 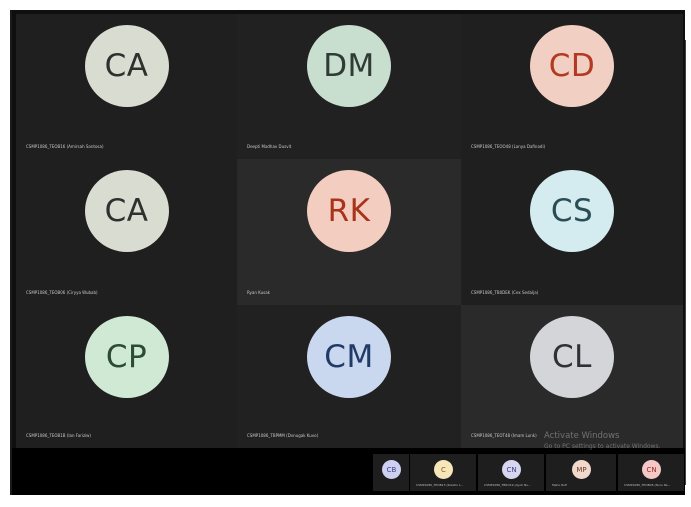 I want to click on avatar: CM, so click(x=349, y=357).